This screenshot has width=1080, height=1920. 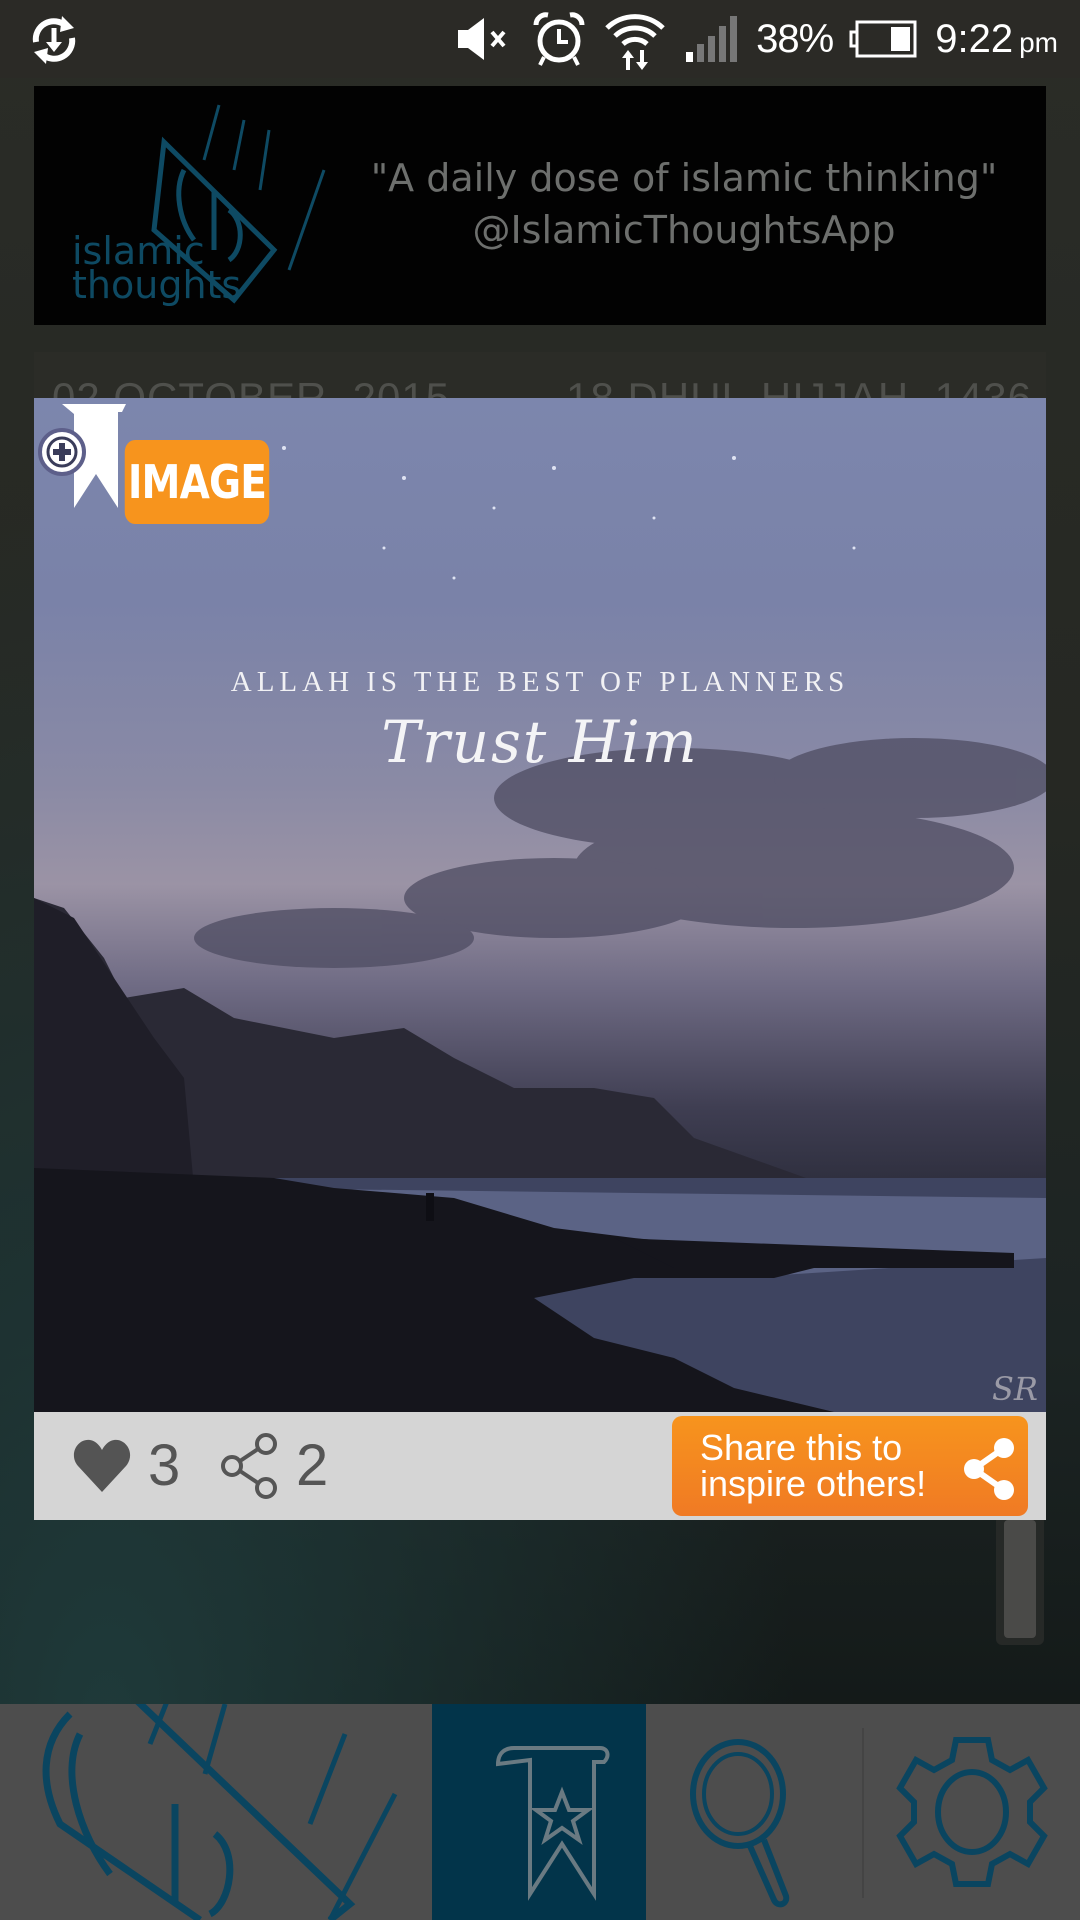 What do you see at coordinates (989, 1469) in the screenshot?
I see `share-icon` at bounding box center [989, 1469].